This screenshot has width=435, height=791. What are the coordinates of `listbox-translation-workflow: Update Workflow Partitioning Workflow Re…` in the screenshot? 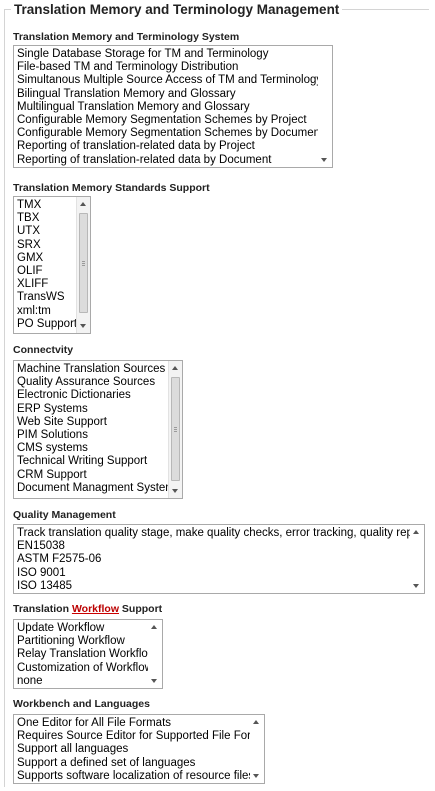 It's located at (88, 654).